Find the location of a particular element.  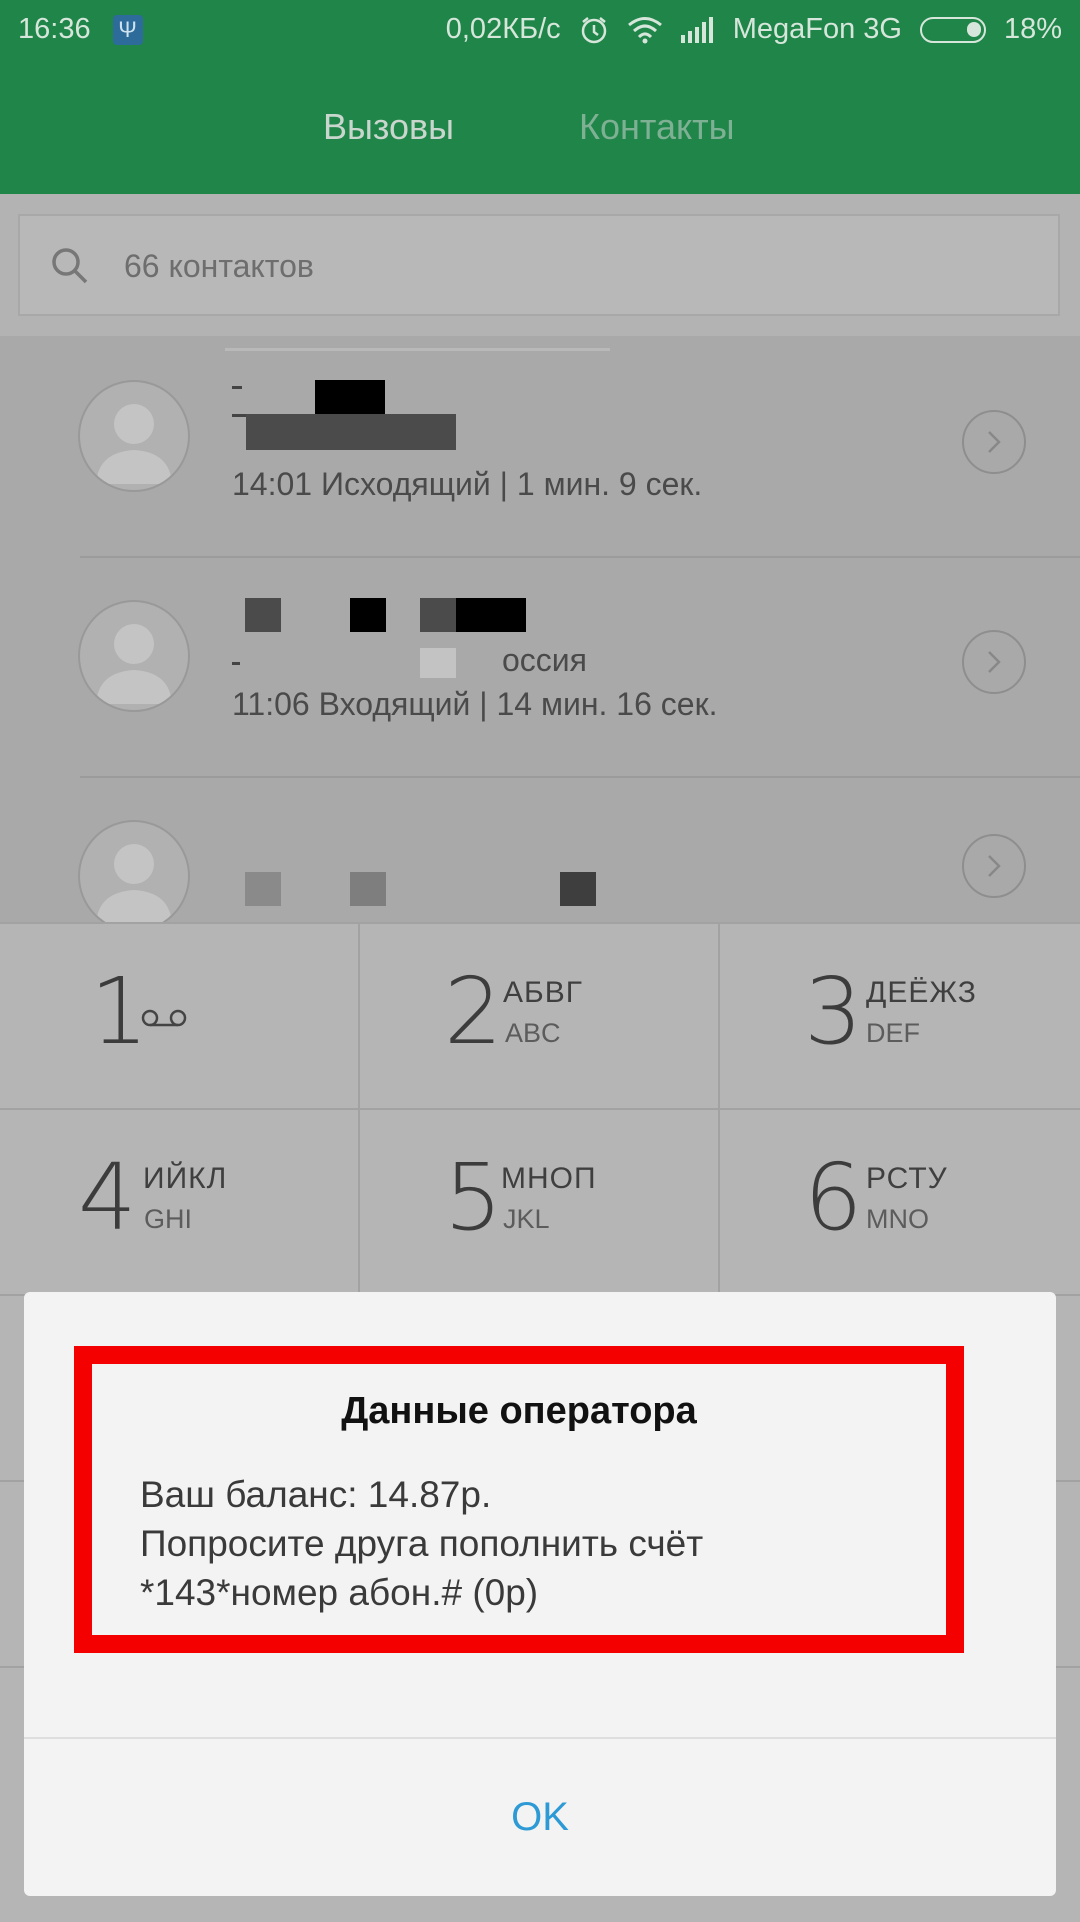

call-location: оссия is located at coordinates (544, 660).